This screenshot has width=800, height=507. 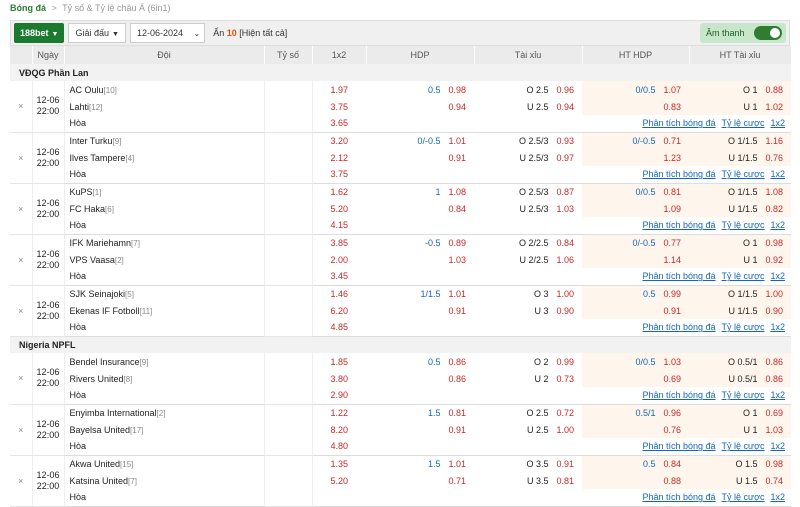 I want to click on home-team: Akwa United[15], so click(x=164, y=463).